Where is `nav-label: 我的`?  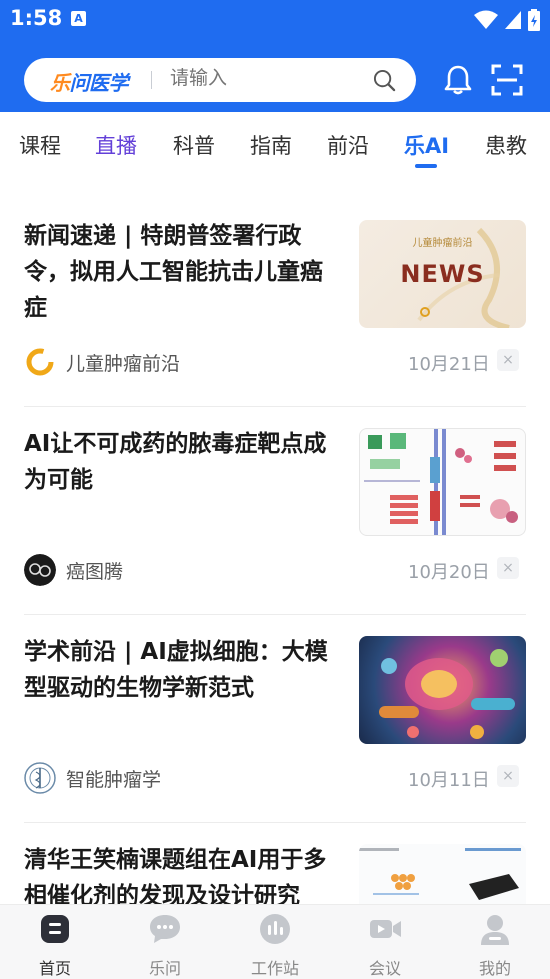 nav-label: 我的 is located at coordinates (494, 968).